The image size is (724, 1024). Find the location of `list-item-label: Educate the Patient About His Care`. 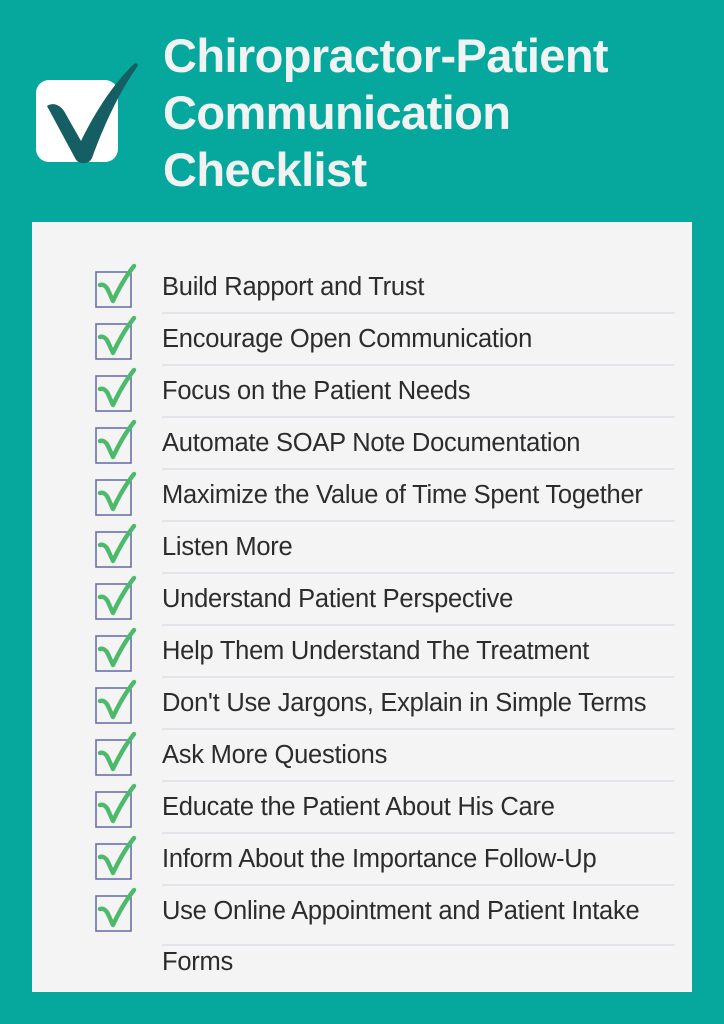

list-item-label: Educate the Patient About His Care is located at coordinates (358, 807).